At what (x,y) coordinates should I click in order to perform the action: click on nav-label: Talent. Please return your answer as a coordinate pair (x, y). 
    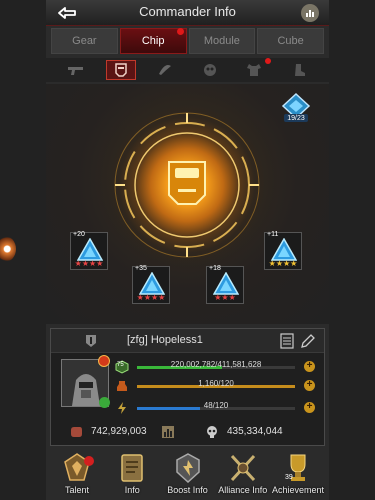
    Looking at the image, I should click on (77, 490).